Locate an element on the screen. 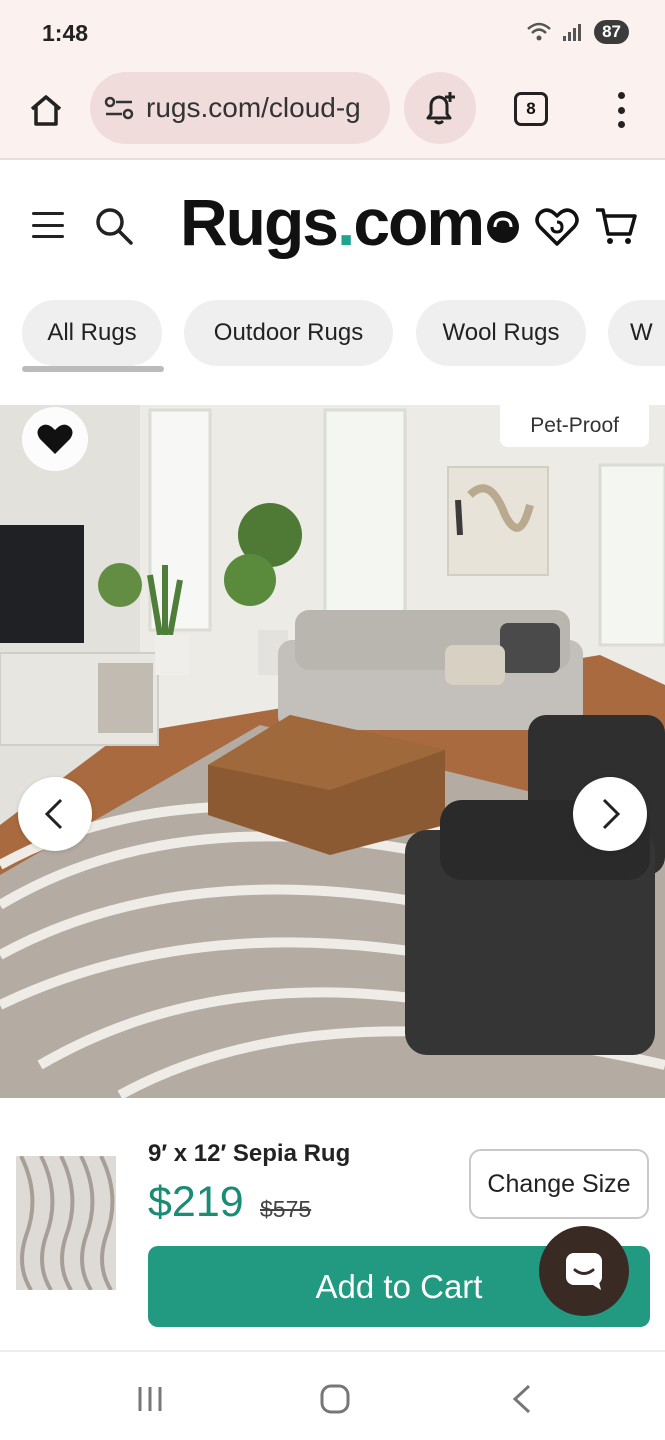 The image size is (665, 1440). tab-switcher-button: 8 is located at coordinates (531, 109).